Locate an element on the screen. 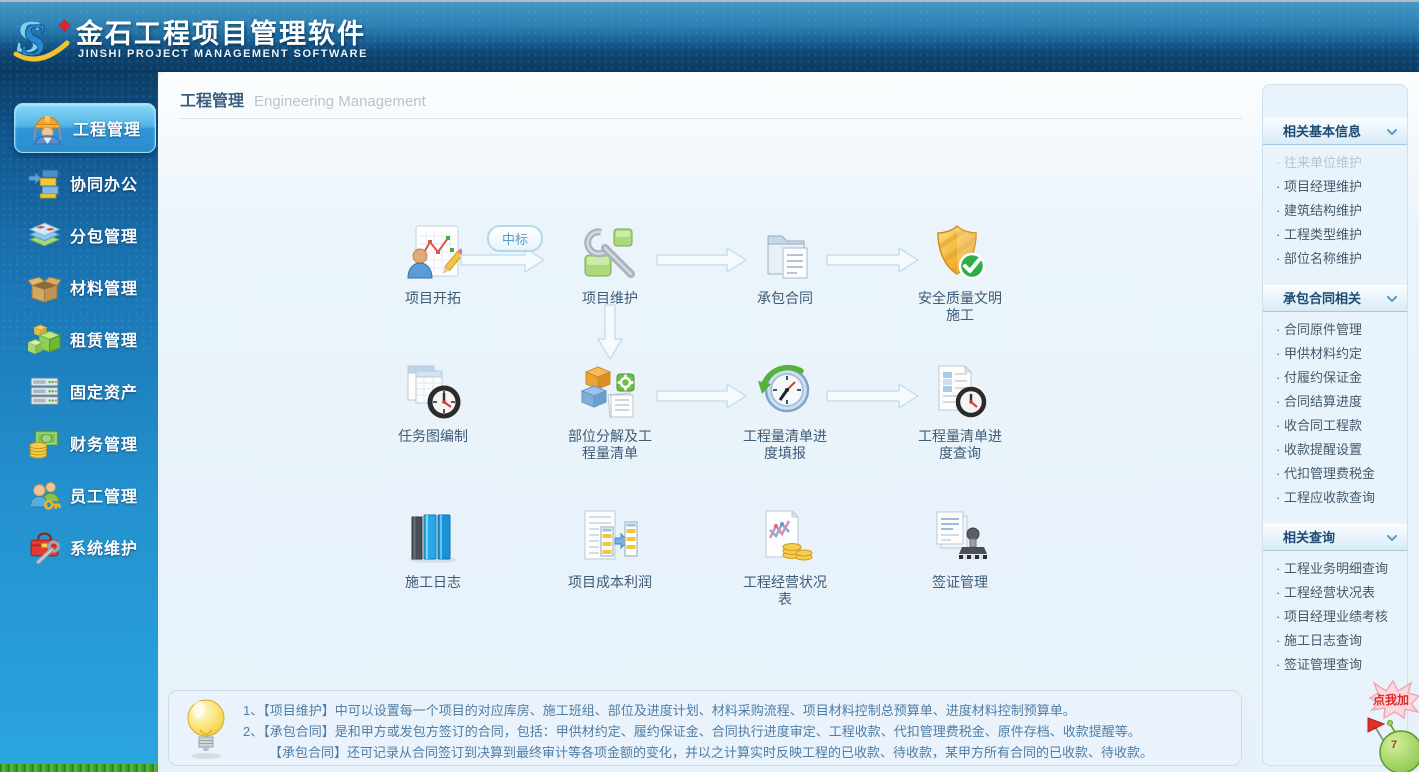 This screenshot has height=772, width=1419. sidebar-item-subcontract: 分包管理 is located at coordinates (85, 235).